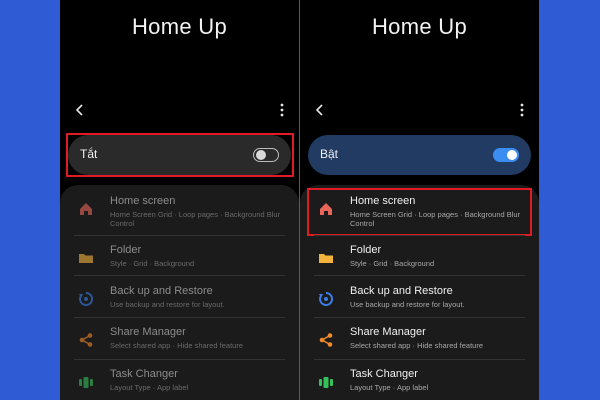 The image size is (600, 400). What do you see at coordinates (143, 201) in the screenshot?
I see `item-title: Home screen` at bounding box center [143, 201].